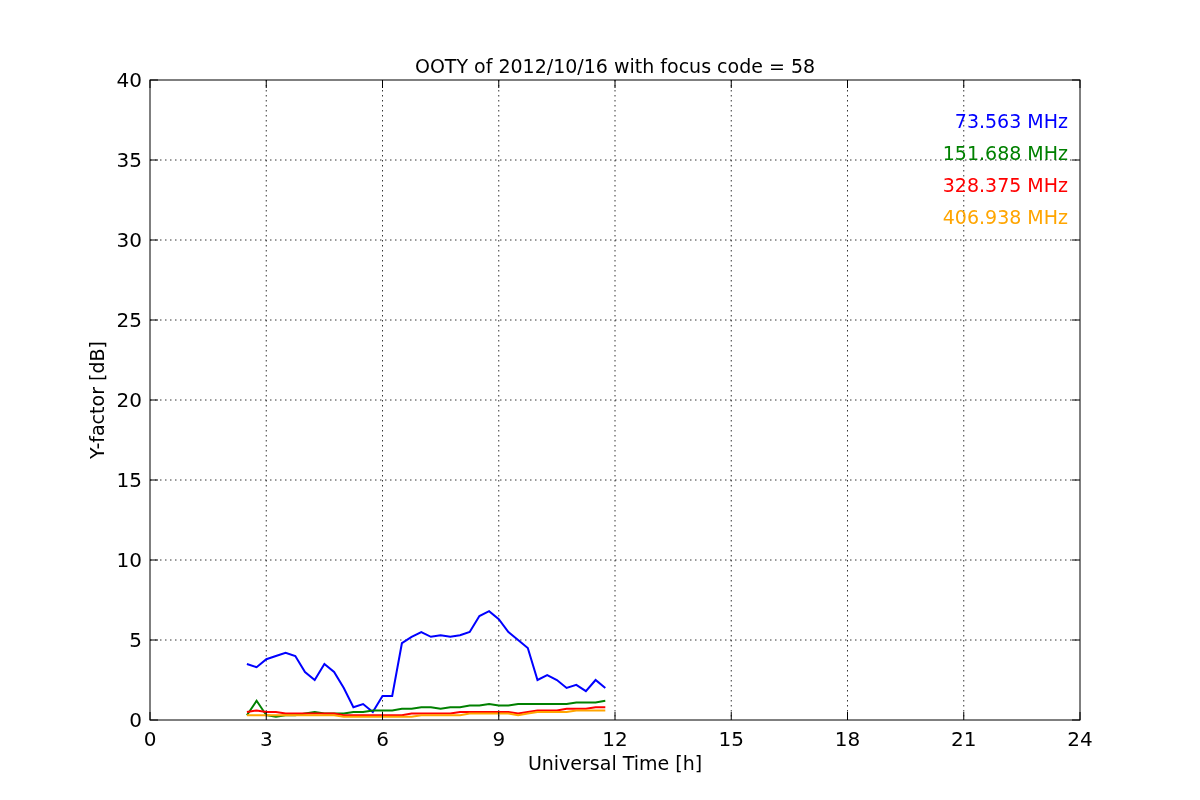 Image resolution: width=1200 pixels, height=800 pixels. What do you see at coordinates (615, 66) in the screenshot?
I see `chart-title: OOTY of 2012/10/16 with focus code = 58` at bounding box center [615, 66].